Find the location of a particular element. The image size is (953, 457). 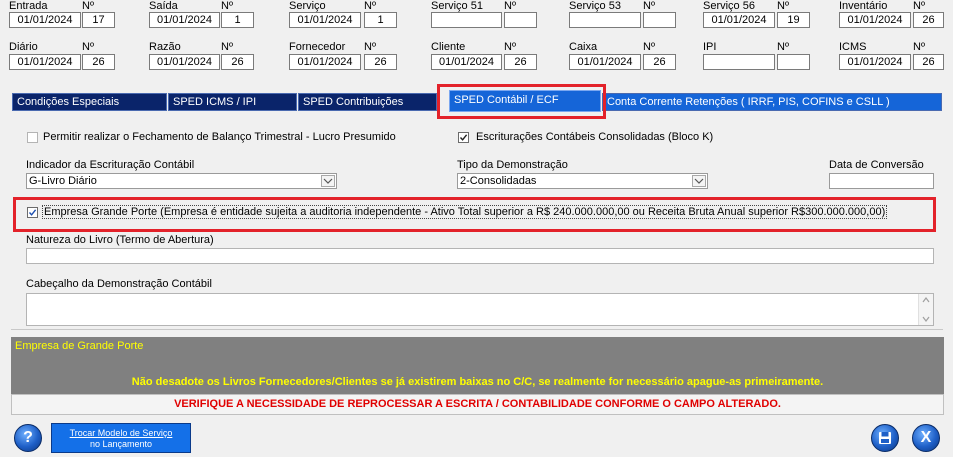

fornecedor-no-label: Nº is located at coordinates (370, 47).